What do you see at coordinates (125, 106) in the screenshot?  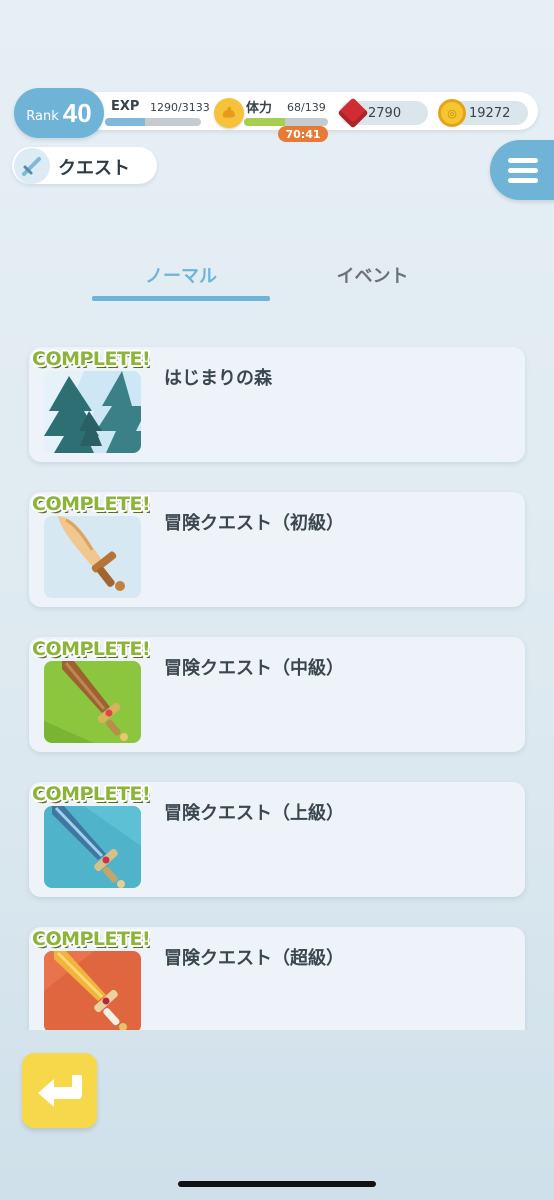 I see `exp-label: EXP` at bounding box center [125, 106].